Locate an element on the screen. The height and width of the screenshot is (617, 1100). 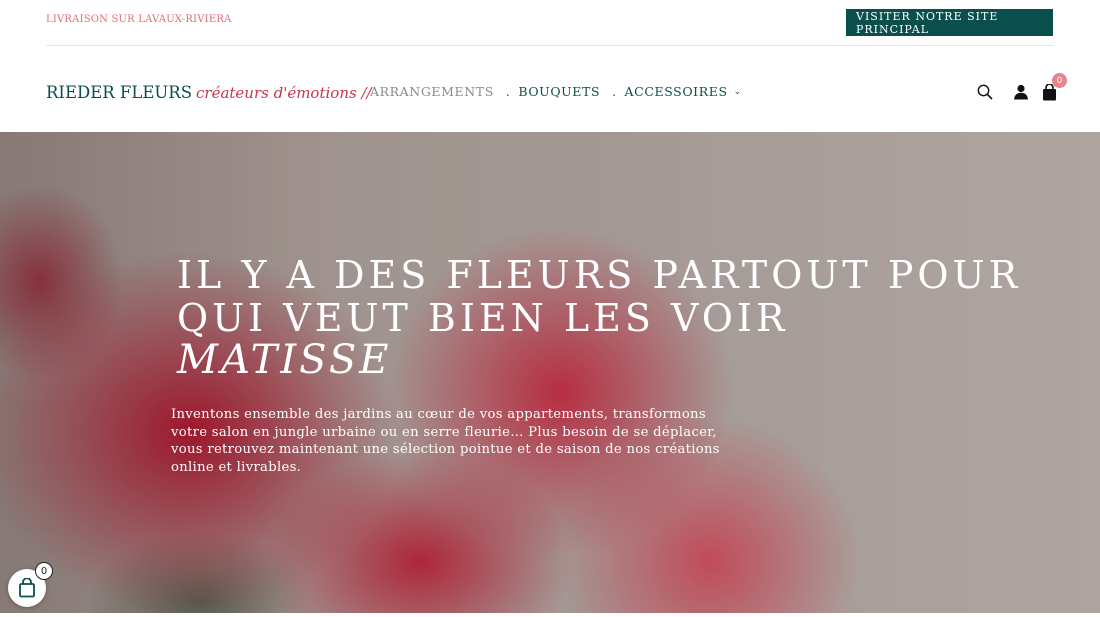
site-logo: RIEDER FLEURS créateurs d'émotions // is located at coordinates (209, 92).